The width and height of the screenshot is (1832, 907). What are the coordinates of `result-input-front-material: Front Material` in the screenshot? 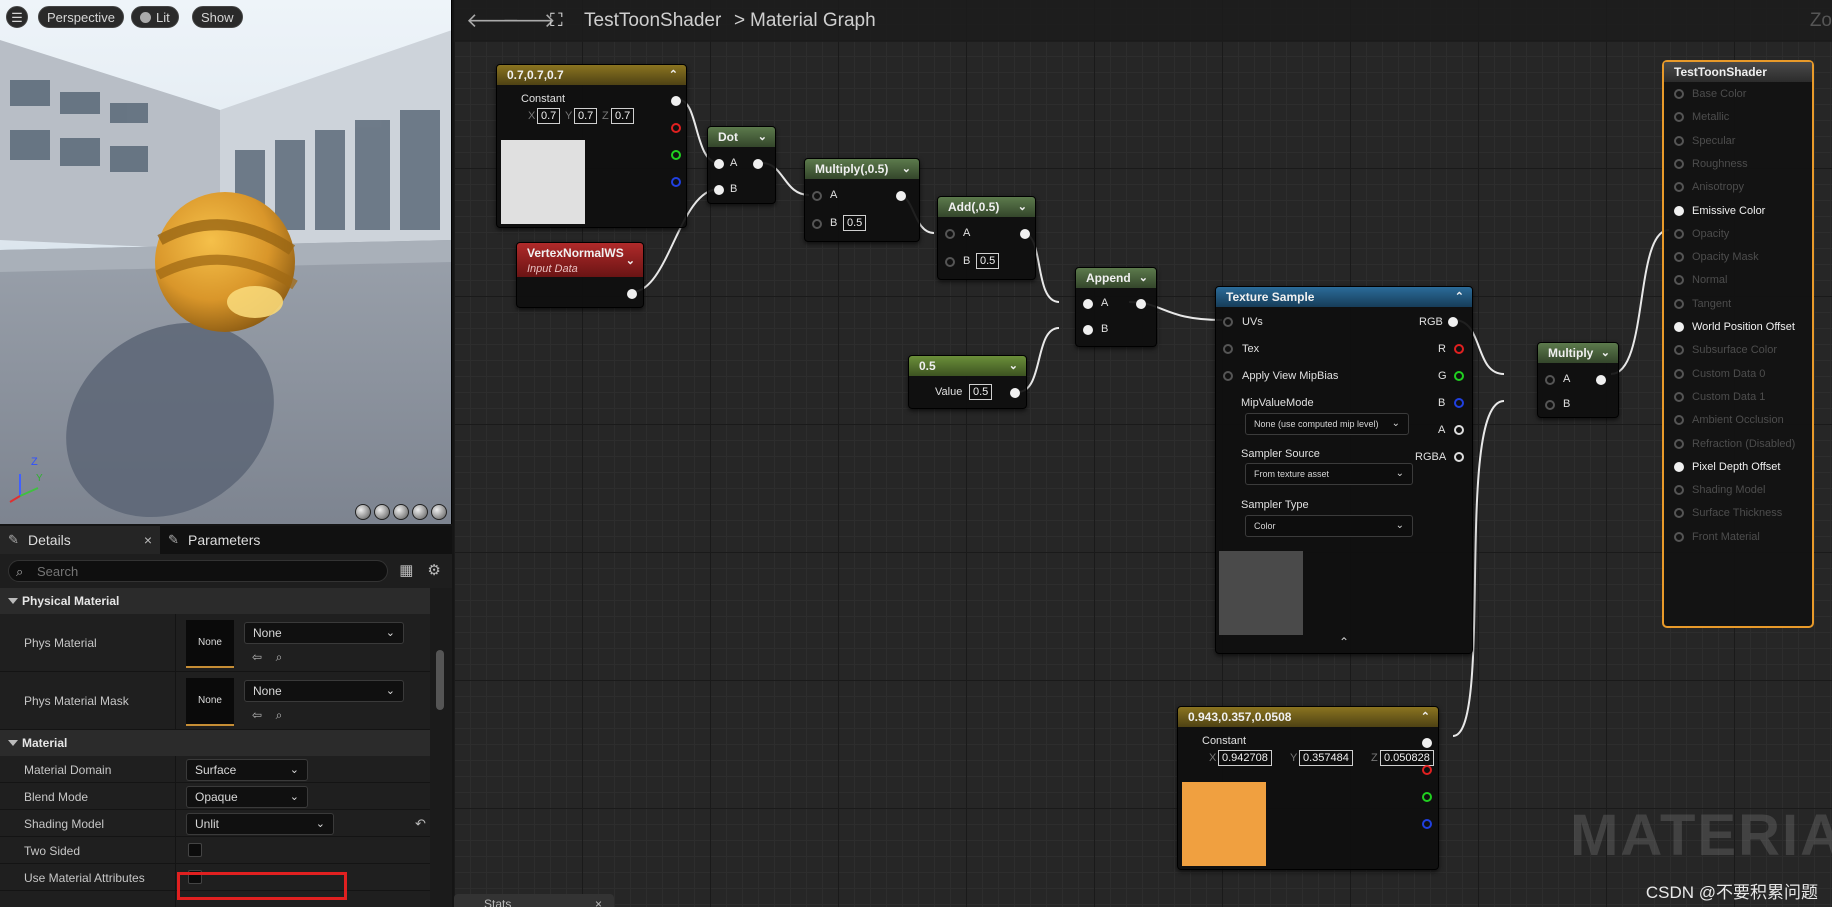 It's located at (1717, 537).